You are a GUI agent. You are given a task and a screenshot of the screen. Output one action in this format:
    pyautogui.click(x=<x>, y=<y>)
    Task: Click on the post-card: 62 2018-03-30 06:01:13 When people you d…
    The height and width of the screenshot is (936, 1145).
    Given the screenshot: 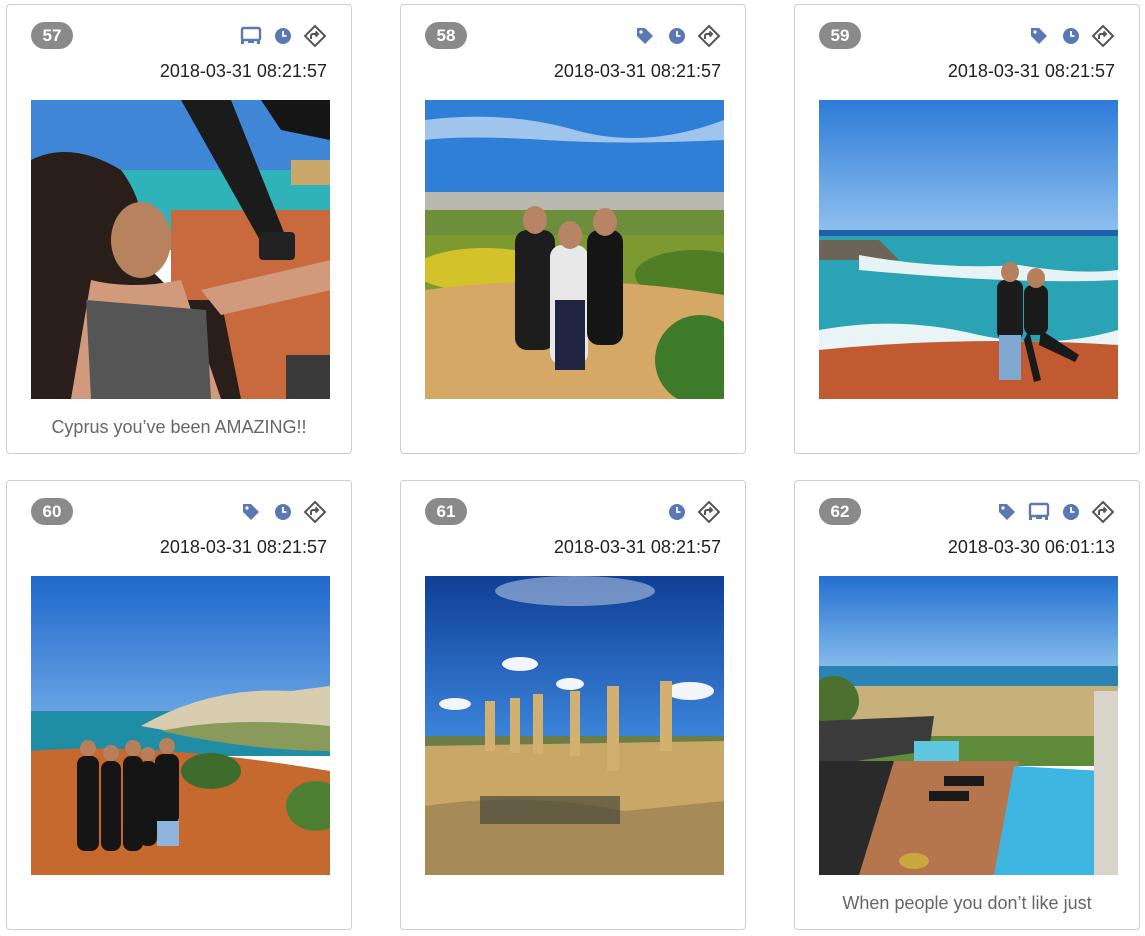 What is the action you would take?
    pyautogui.click(x=967, y=705)
    